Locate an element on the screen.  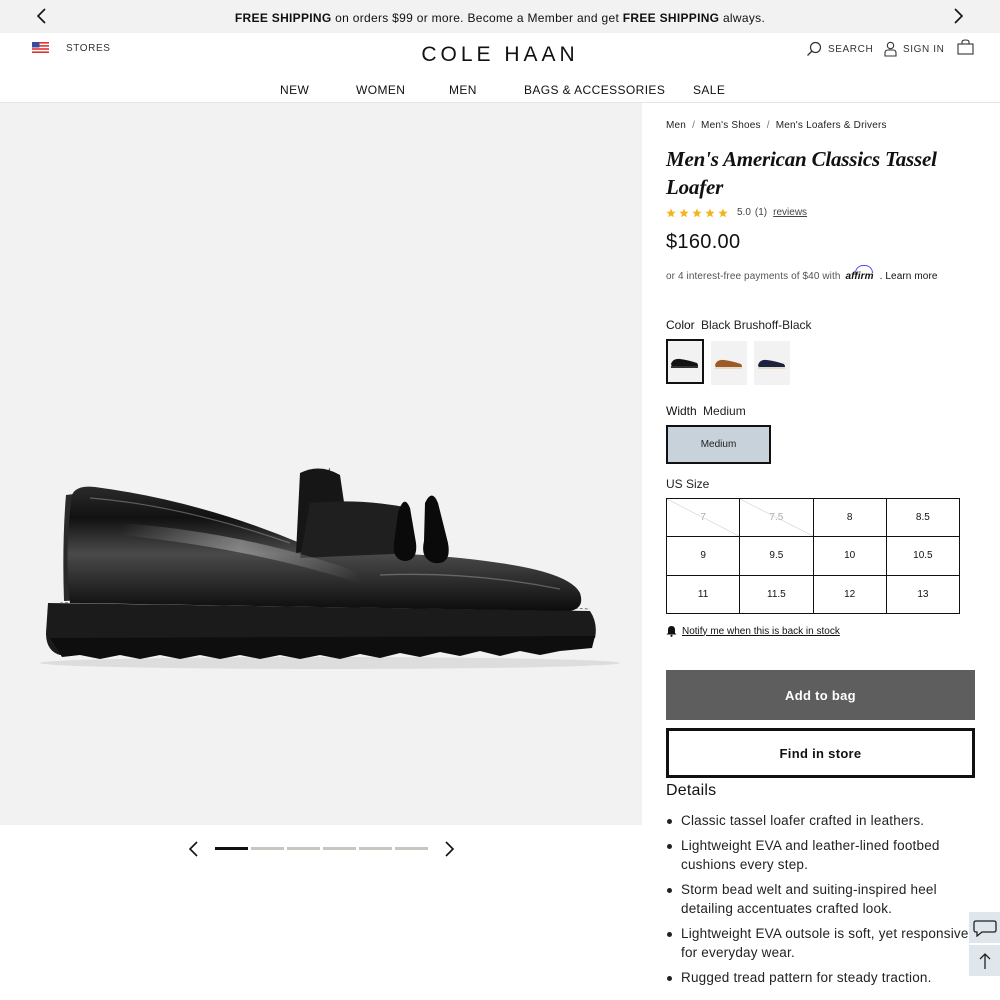
swatch-navy is located at coordinates (772, 363).